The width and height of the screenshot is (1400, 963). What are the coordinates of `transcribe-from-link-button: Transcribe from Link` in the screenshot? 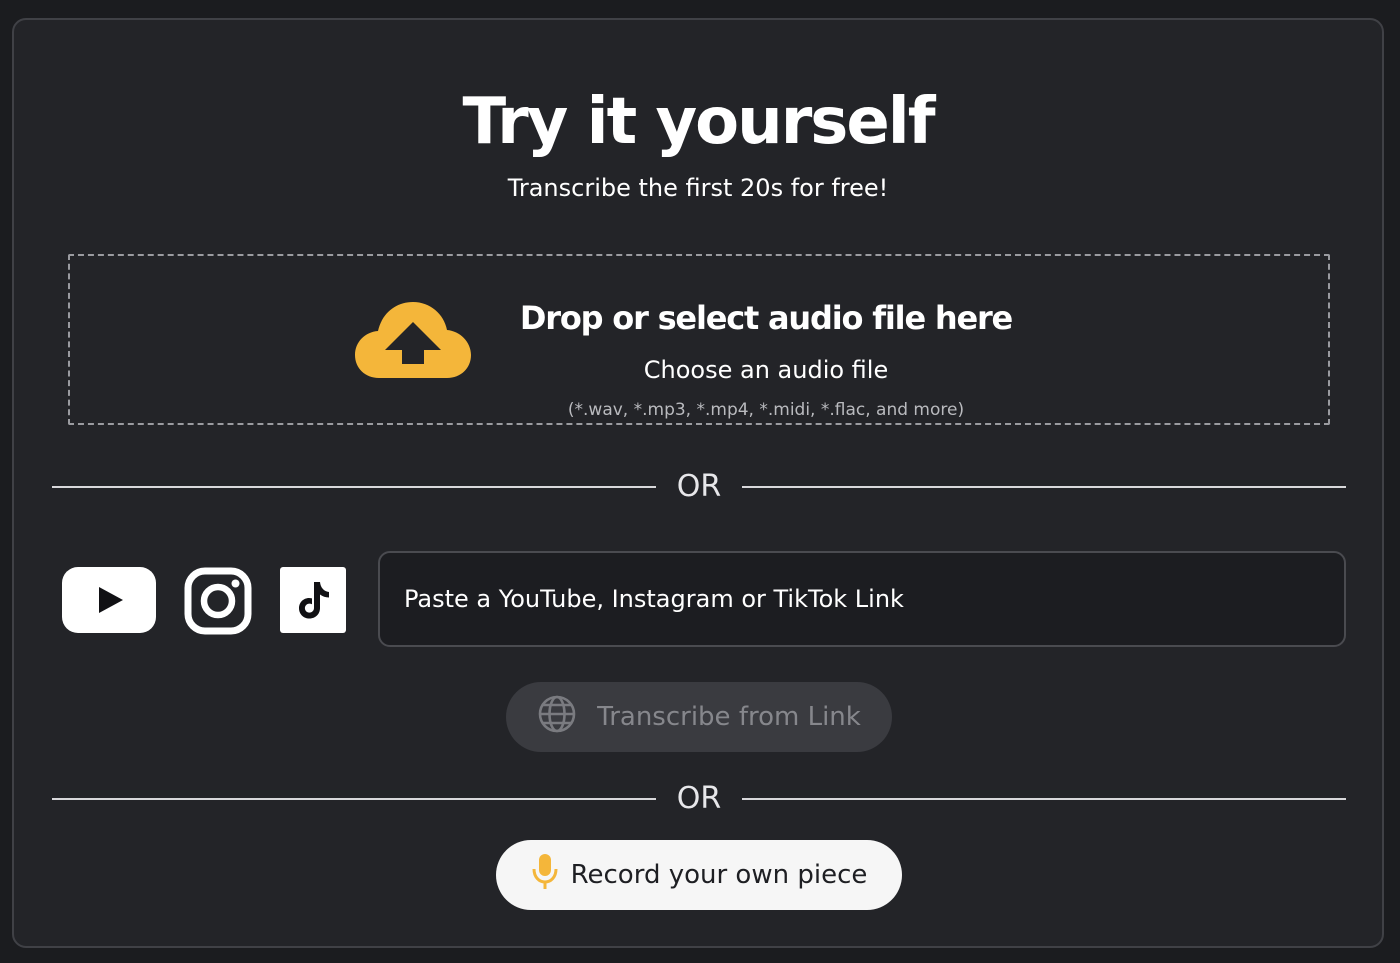 It's located at (699, 717).